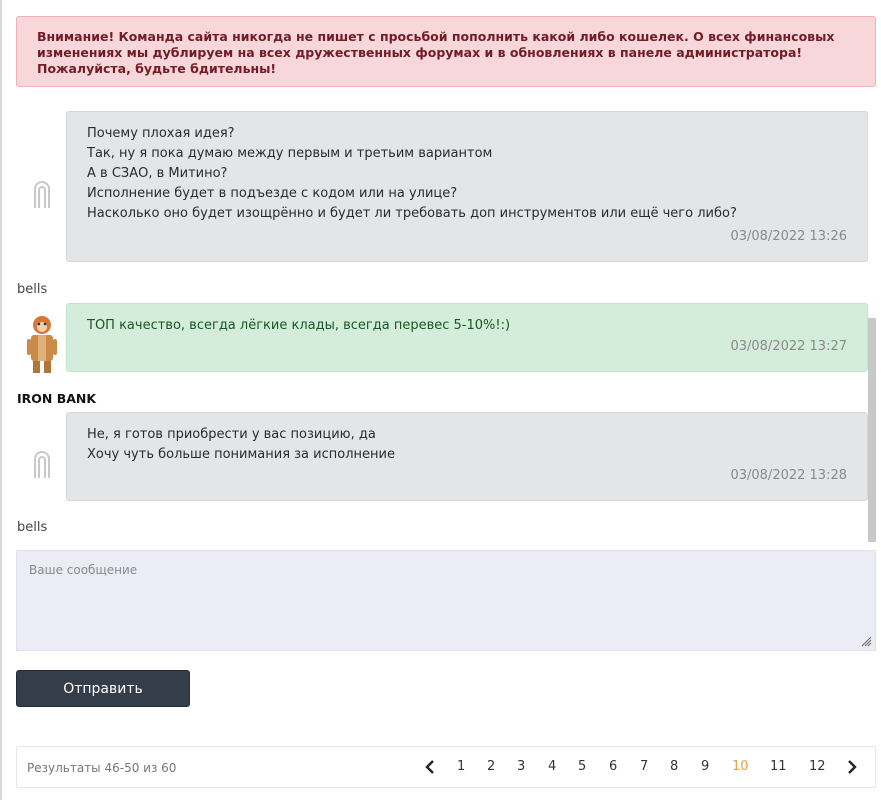 Image resolution: width=881 pixels, height=800 pixels. I want to click on chevron-left-icon, so click(430, 767).